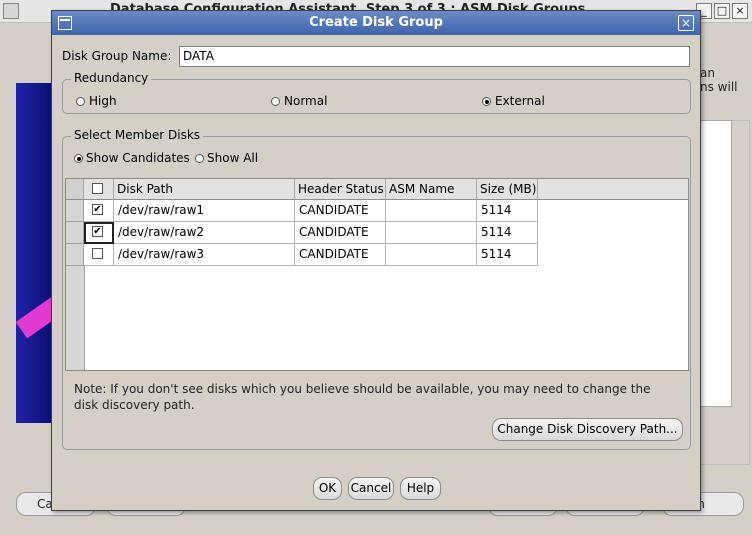 The height and width of the screenshot is (535, 752). Describe the element at coordinates (11, 11) in the screenshot. I see `app-icon` at that location.